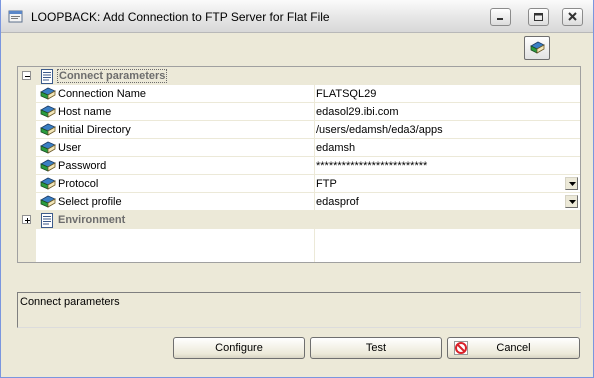 This screenshot has height=378, width=594. What do you see at coordinates (94, 130) in the screenshot?
I see `property-name: Initial Directory` at bounding box center [94, 130].